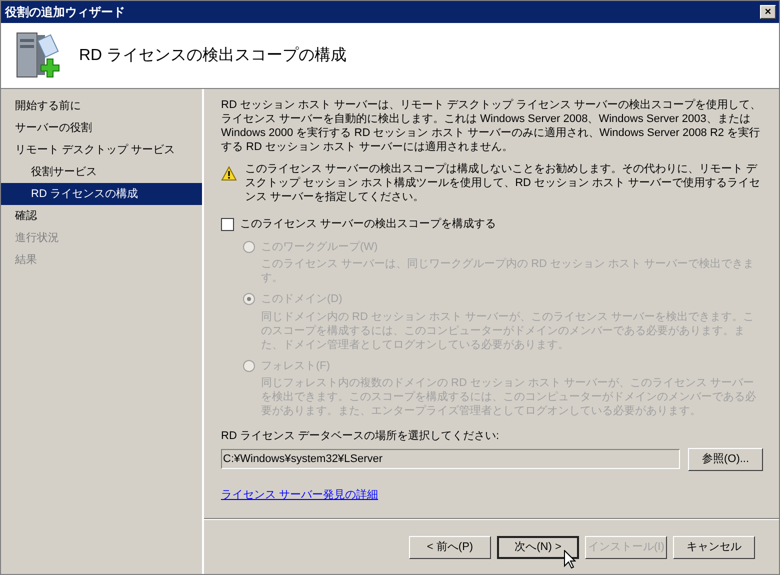 The width and height of the screenshot is (780, 575). I want to click on license-discovery-link: ライセンス サーバー発見の詳細, so click(299, 494).